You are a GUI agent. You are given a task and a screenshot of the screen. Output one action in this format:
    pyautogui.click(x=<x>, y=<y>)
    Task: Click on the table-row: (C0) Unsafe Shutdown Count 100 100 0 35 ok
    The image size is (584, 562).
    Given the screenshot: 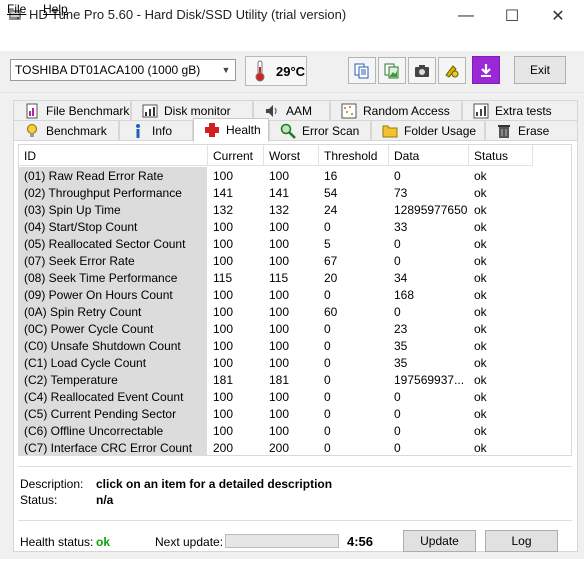 What is the action you would take?
    pyautogui.click(x=295, y=345)
    